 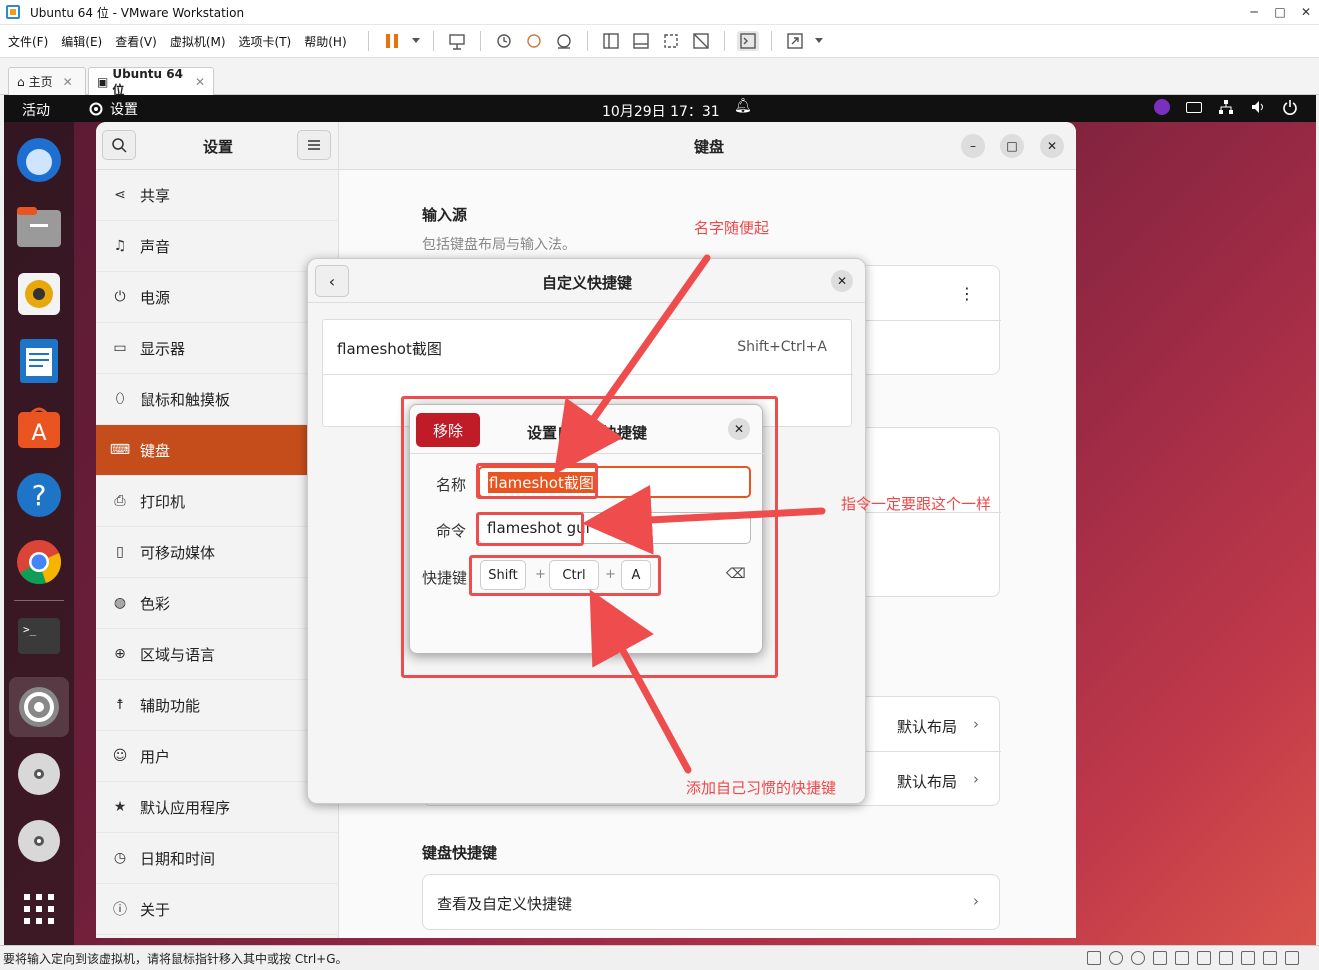 What do you see at coordinates (795, 41) in the screenshot?
I see `stretch-view-icon` at bounding box center [795, 41].